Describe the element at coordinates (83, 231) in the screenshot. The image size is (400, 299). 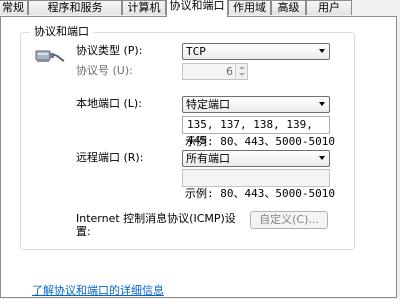
I see `icmp-label-line2: 置:` at that location.